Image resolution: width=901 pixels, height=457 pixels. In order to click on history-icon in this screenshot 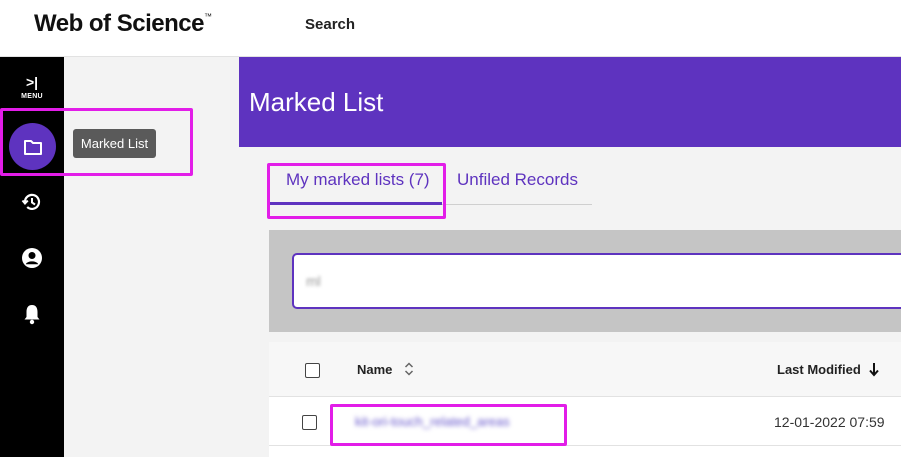, I will do `click(31, 201)`.